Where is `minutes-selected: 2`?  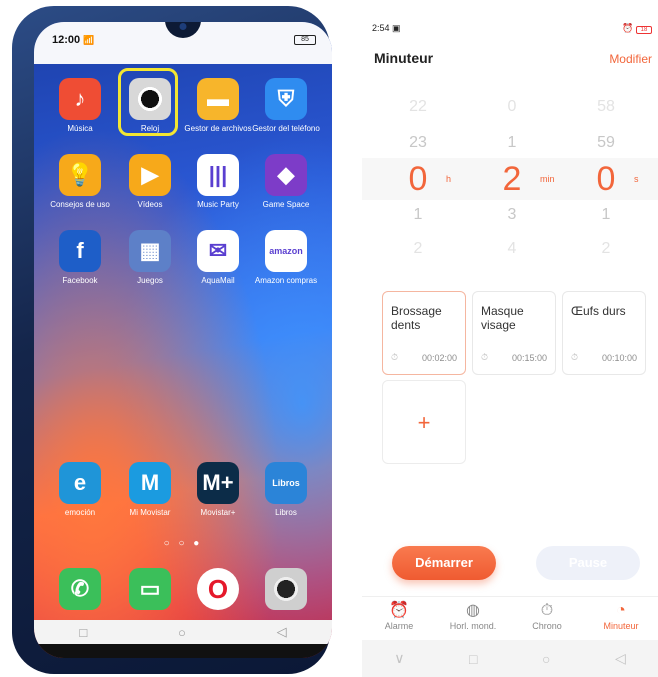 minutes-selected: 2 is located at coordinates (512, 179).